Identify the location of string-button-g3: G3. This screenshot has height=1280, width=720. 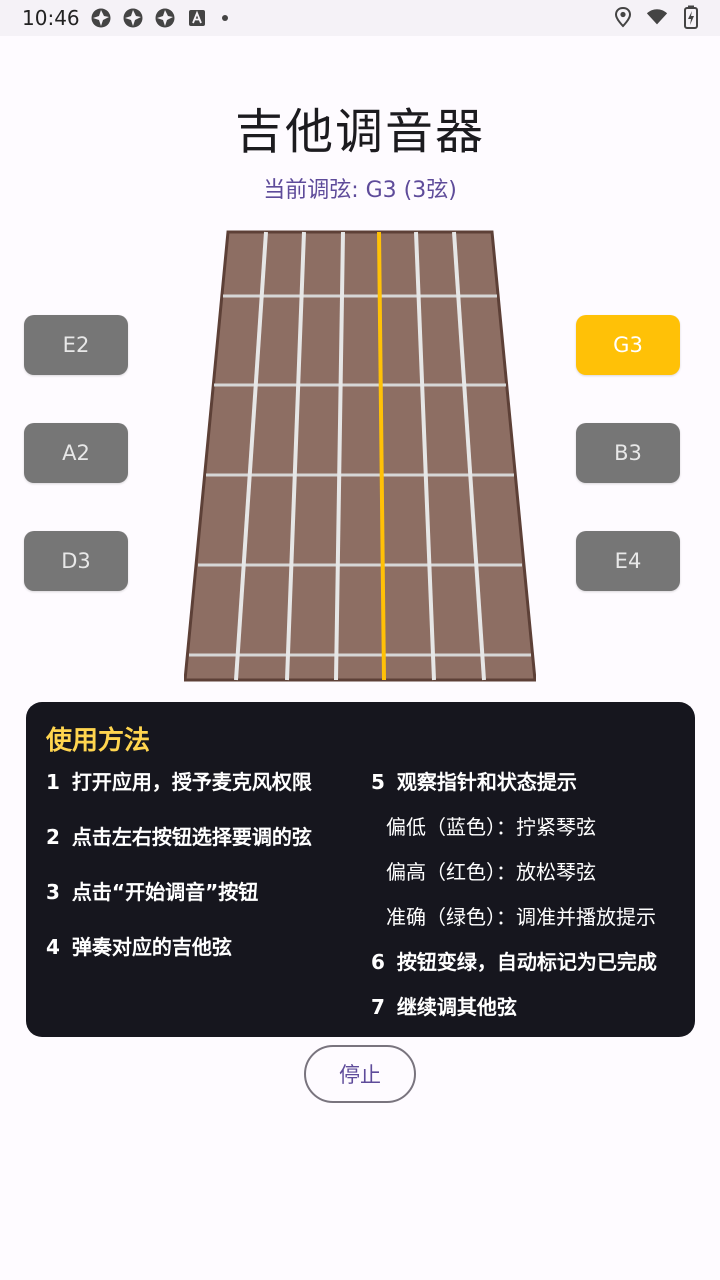
(628, 345).